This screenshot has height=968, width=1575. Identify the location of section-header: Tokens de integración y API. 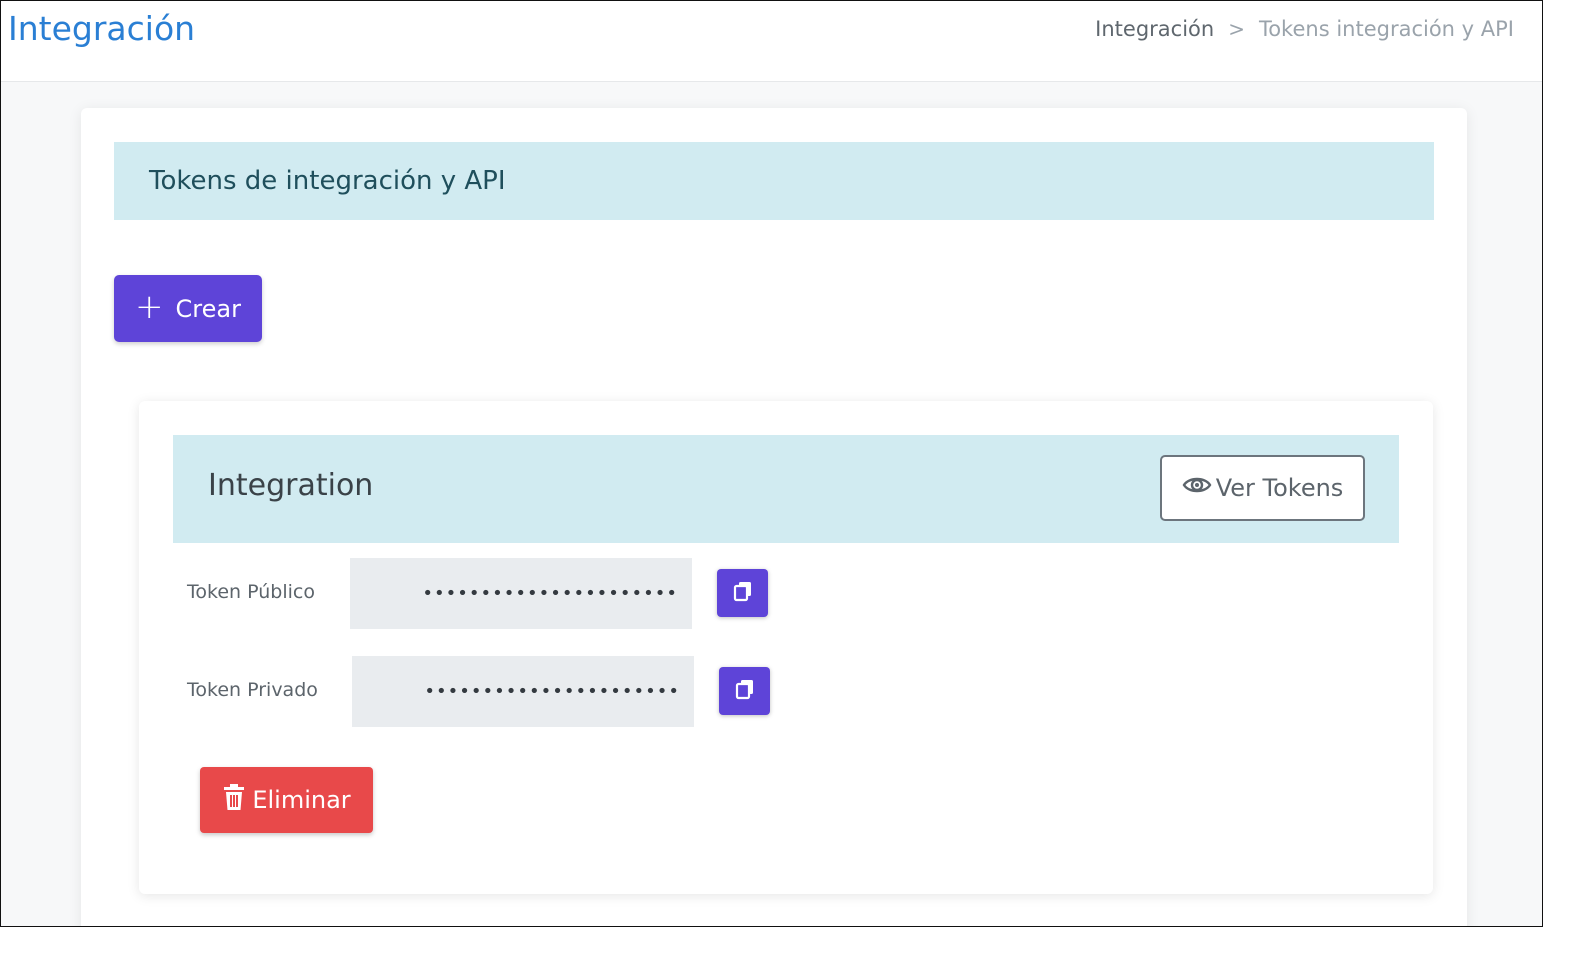
(774, 181).